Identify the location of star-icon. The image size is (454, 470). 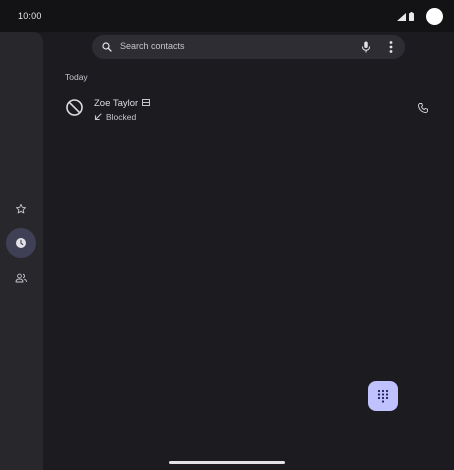
(21, 208).